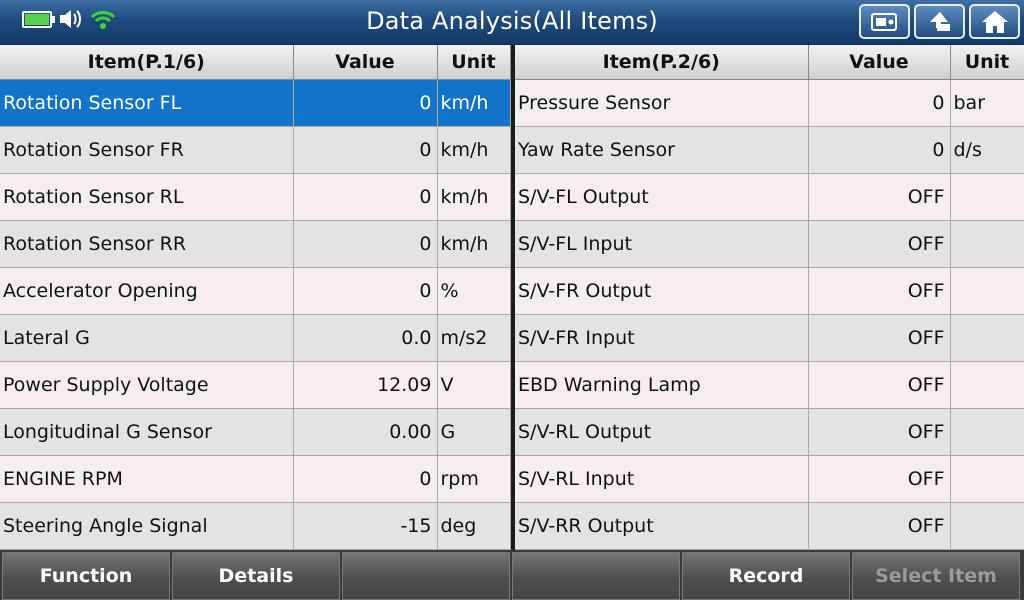 This screenshot has height=600, width=1024. I want to click on table-row: S/V-RL Input OFF, so click(769, 479).